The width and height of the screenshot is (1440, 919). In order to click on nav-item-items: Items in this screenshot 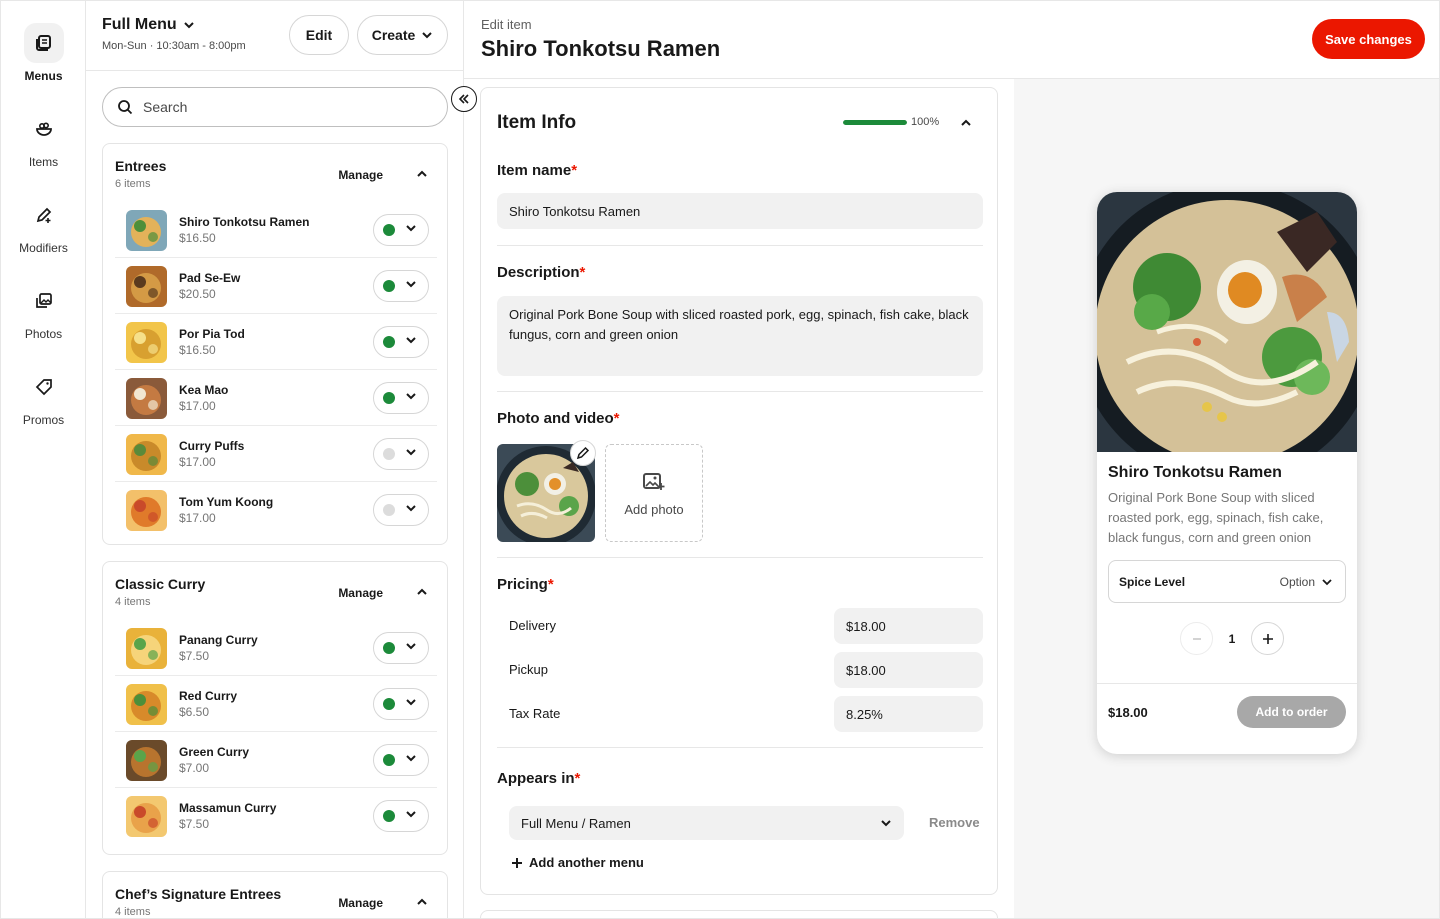, I will do `click(43, 139)`.